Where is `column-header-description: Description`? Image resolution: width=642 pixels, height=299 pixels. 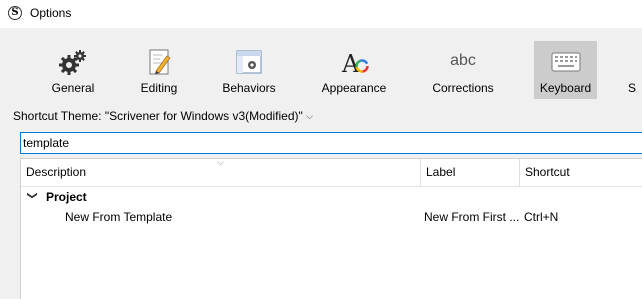 column-header-description: Description is located at coordinates (220, 172).